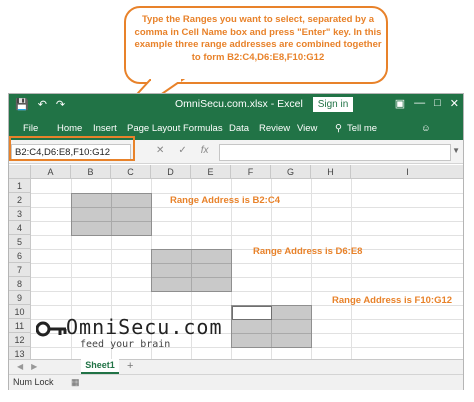  What do you see at coordinates (426, 128) in the screenshot?
I see `share-icon: ☺` at bounding box center [426, 128].